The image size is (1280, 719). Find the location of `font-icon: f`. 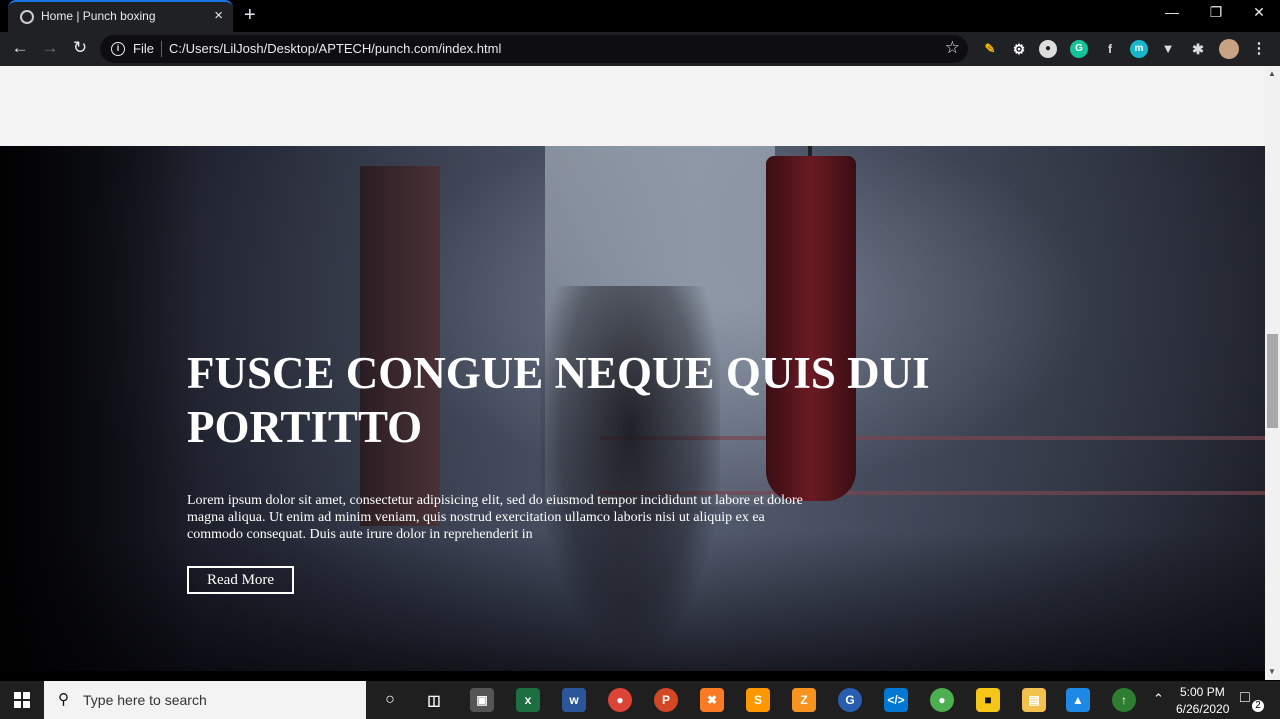

font-icon: f is located at coordinates (1110, 49).